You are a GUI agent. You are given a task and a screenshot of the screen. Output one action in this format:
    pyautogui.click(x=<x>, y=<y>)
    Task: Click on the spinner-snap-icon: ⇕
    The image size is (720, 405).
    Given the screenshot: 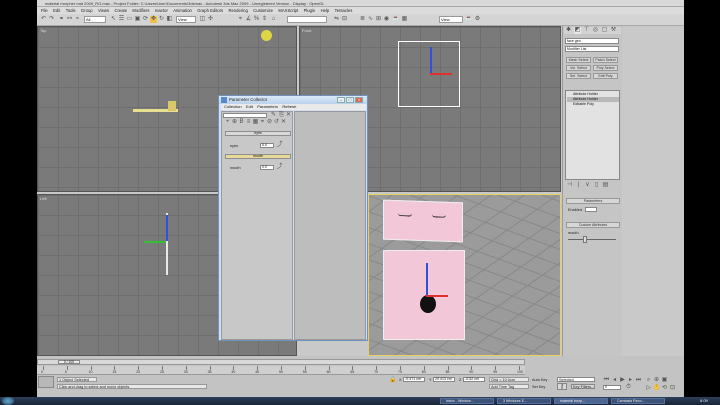 What is the action you would take?
    pyautogui.click(x=264, y=19)
    